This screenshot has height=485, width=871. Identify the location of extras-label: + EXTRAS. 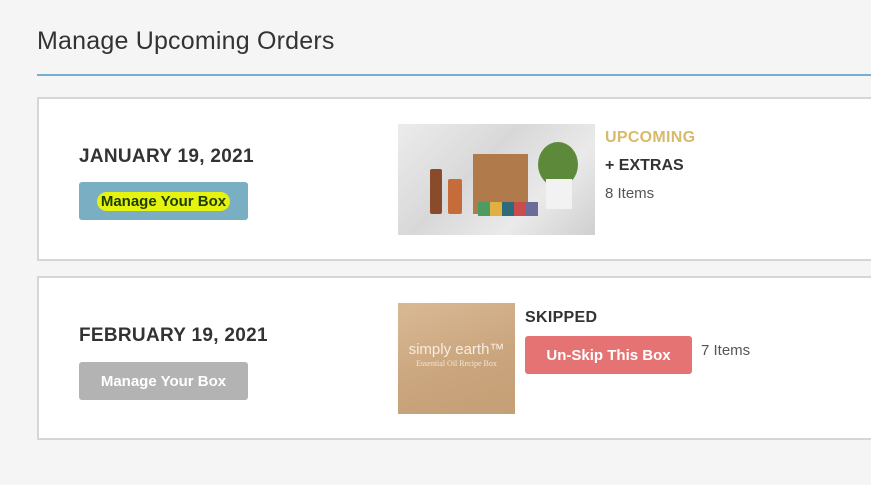
(644, 165).